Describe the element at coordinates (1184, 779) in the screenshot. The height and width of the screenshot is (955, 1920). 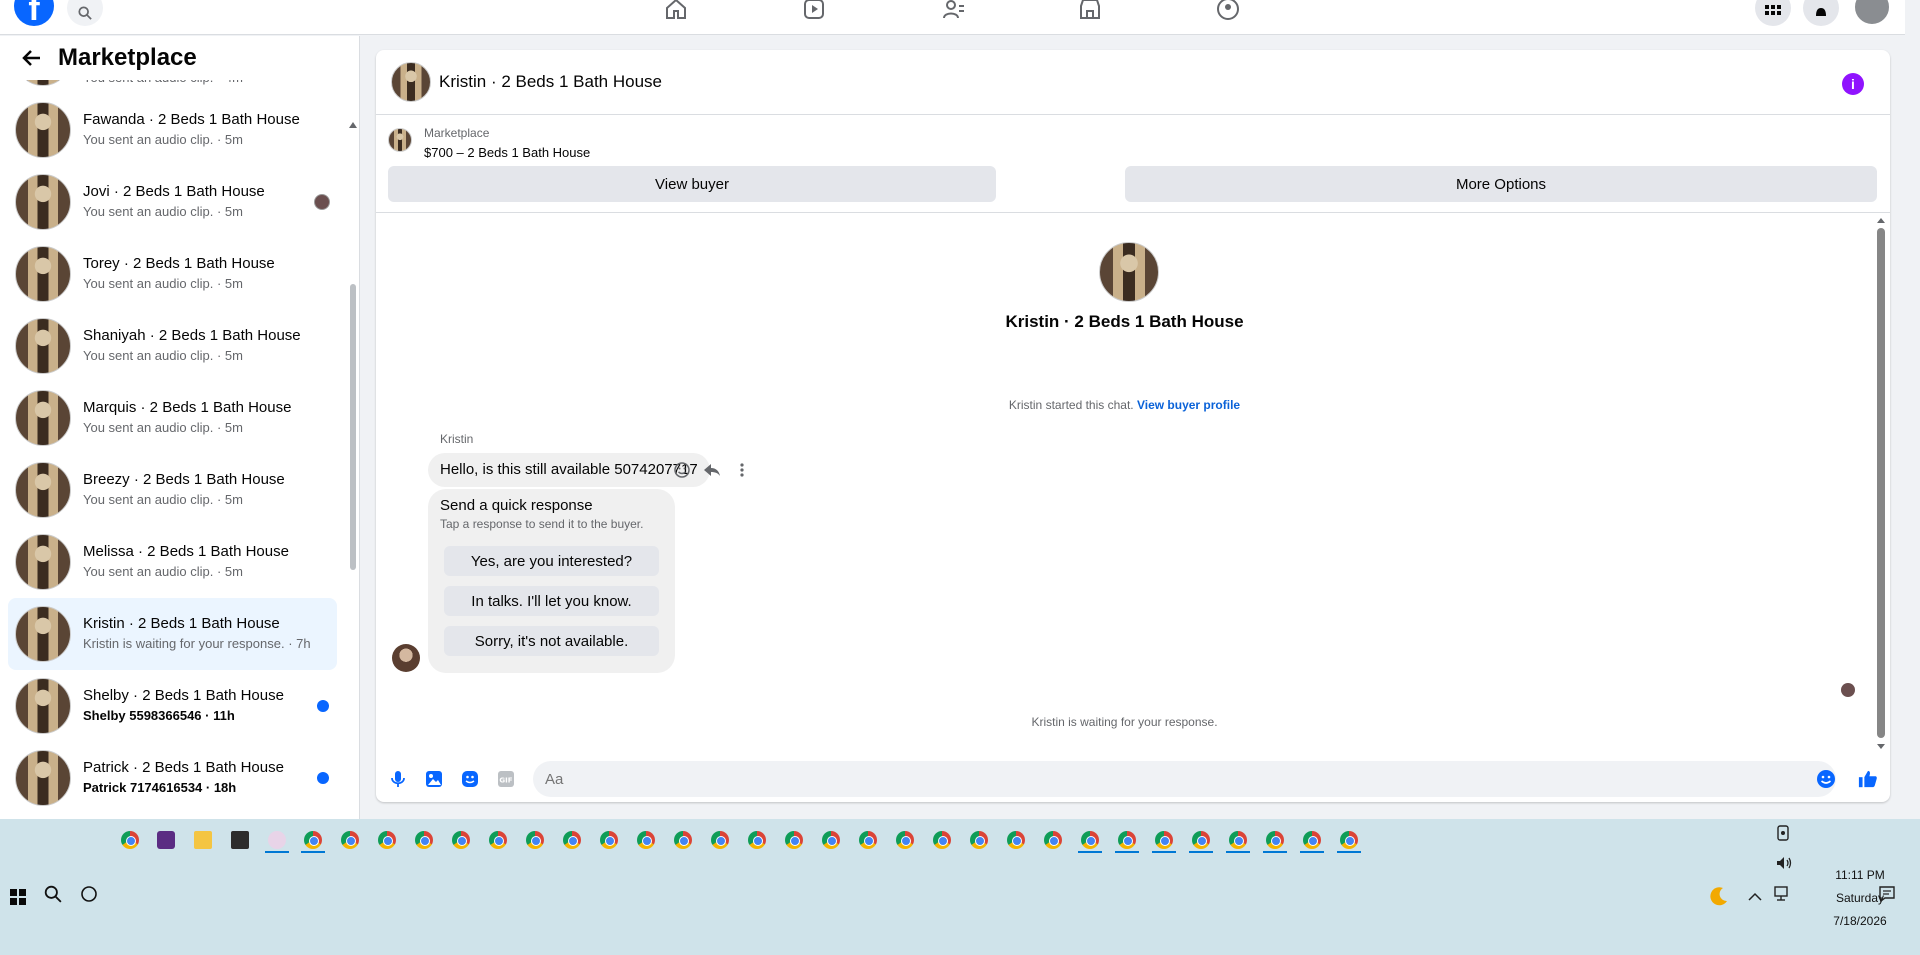
I see `message-input` at that location.